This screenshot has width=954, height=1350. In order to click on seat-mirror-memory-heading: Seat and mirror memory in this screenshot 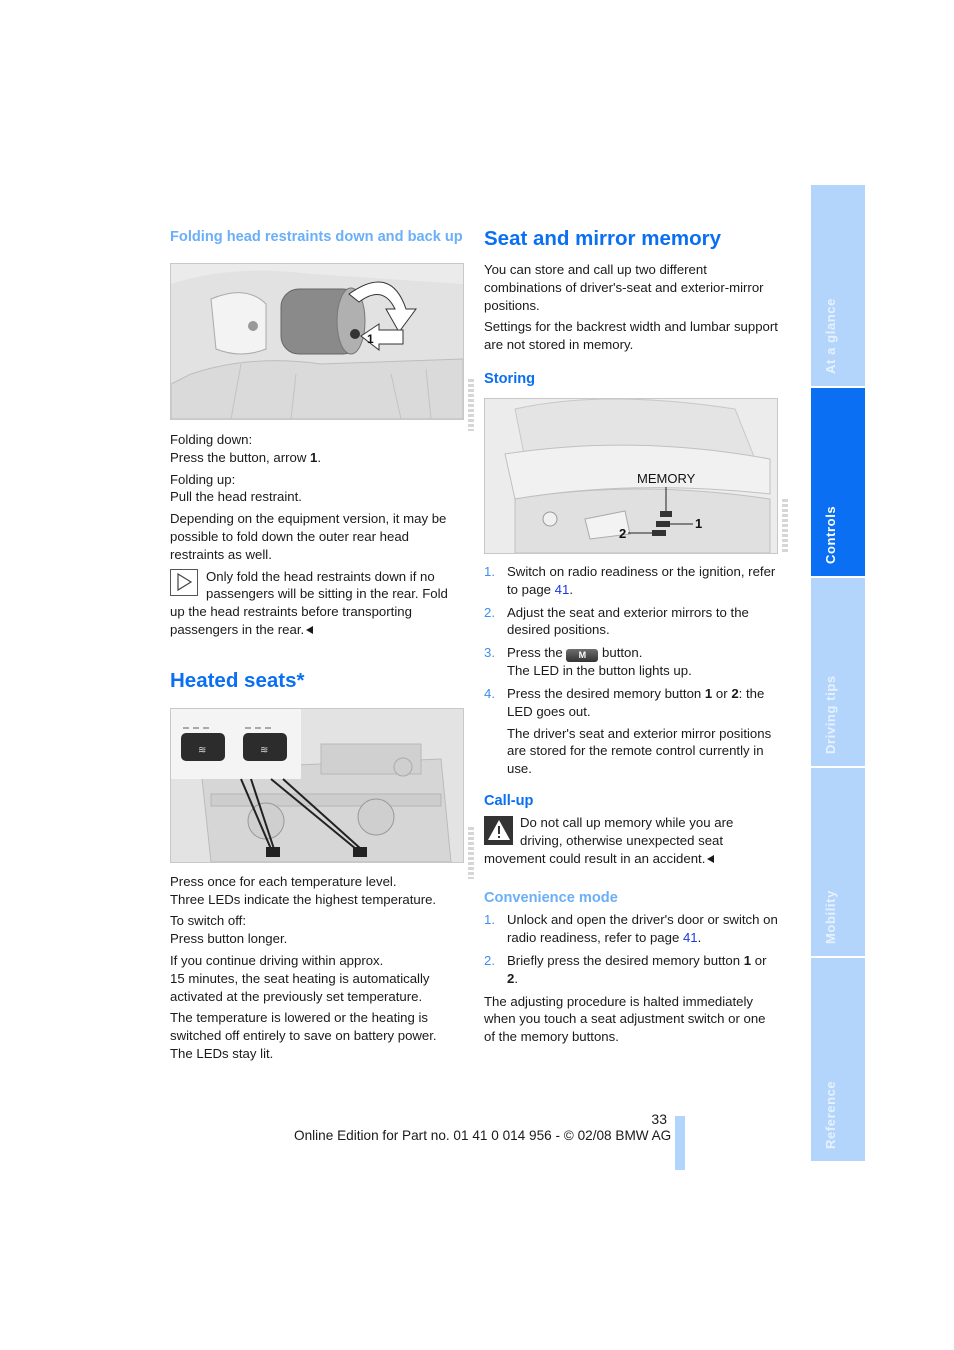, I will do `click(602, 238)`.